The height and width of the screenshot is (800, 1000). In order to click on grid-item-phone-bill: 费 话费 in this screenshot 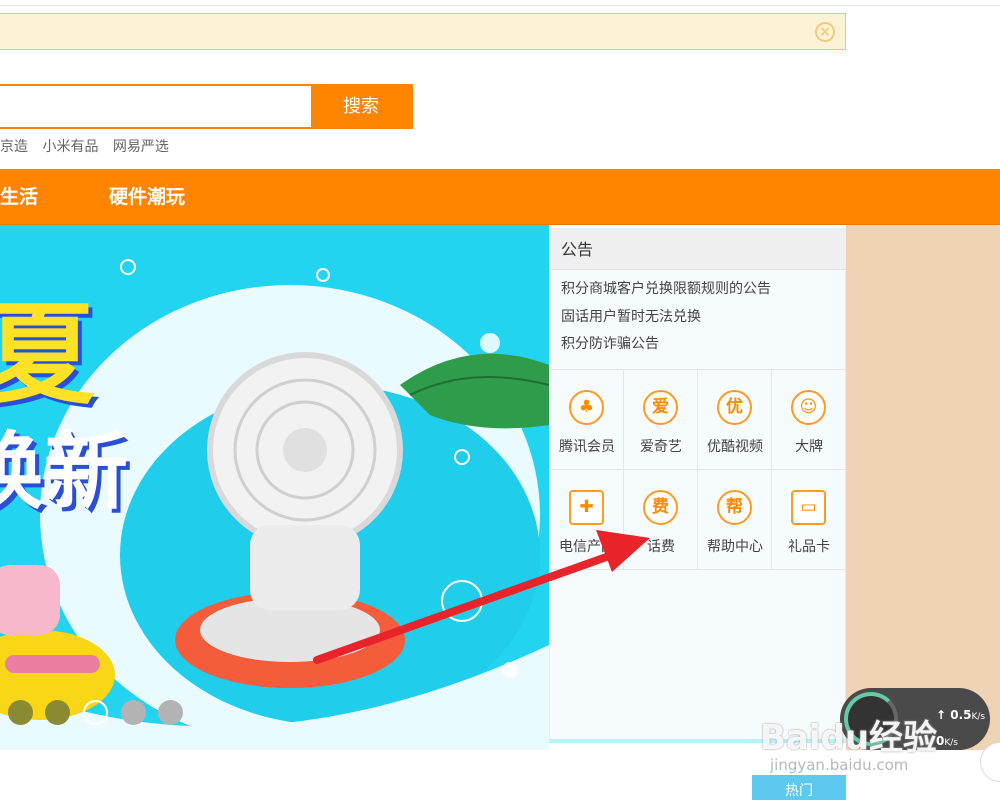, I will do `click(661, 520)`.